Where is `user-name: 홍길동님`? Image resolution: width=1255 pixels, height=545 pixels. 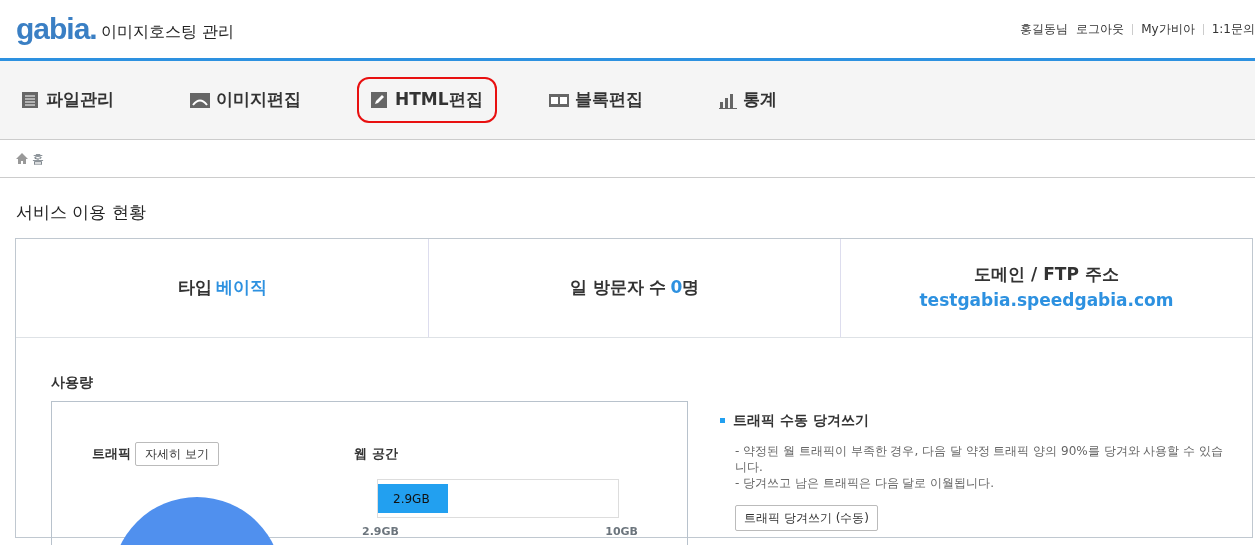
user-name: 홍길동님 is located at coordinates (1044, 29).